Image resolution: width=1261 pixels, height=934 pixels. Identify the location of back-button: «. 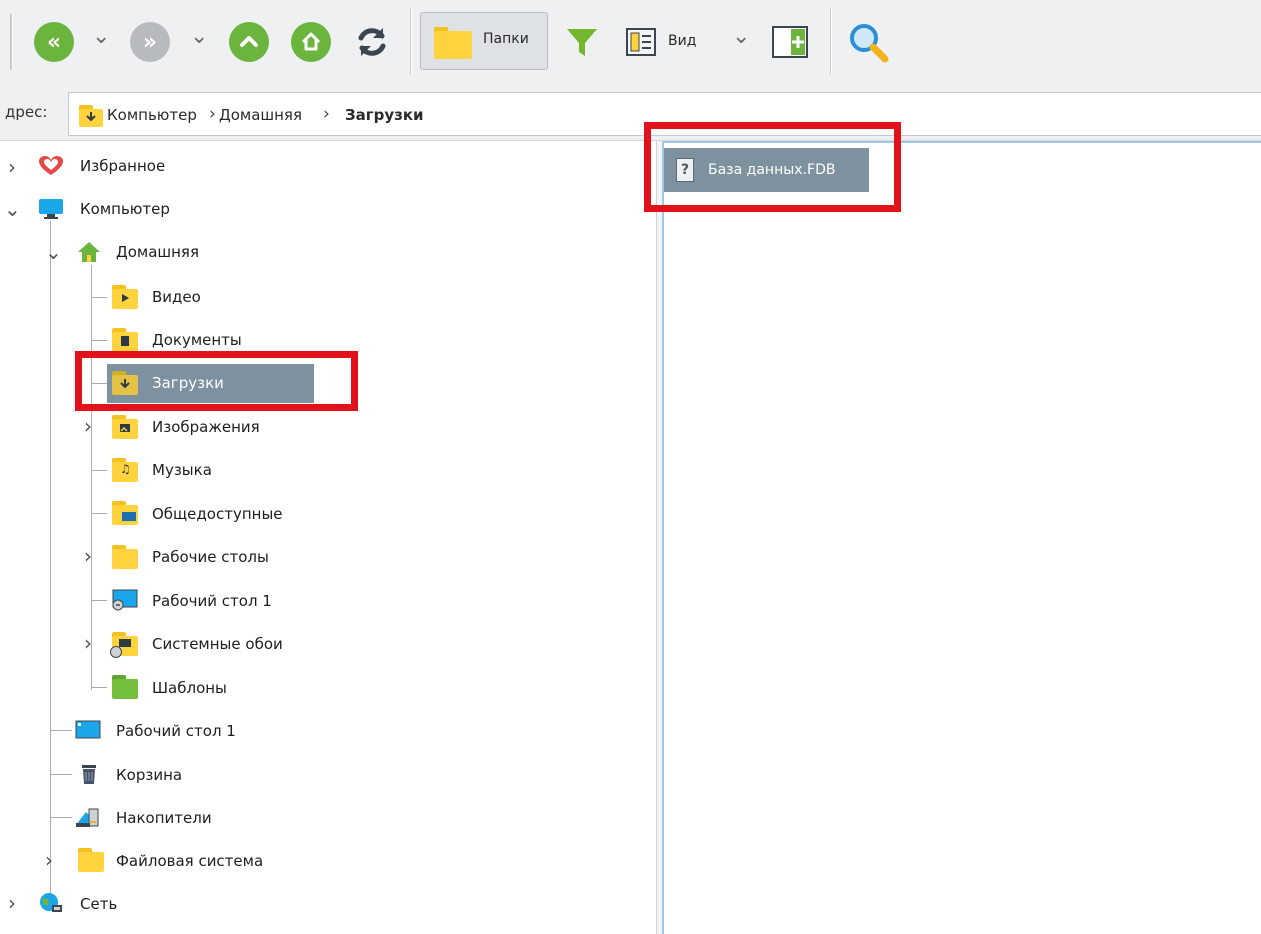
(54, 42).